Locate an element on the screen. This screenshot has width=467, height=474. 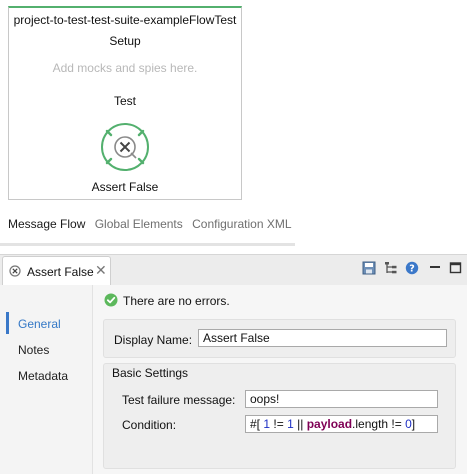
failure-message-label: Test failure message: is located at coordinates (179, 400).